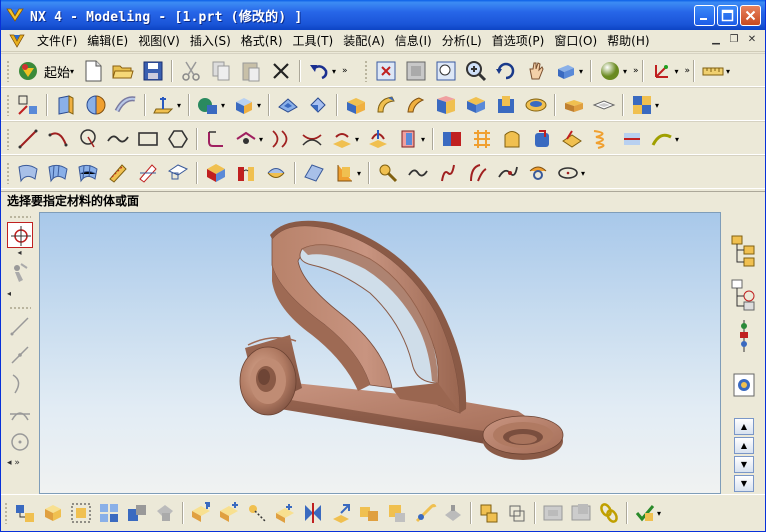 This screenshot has width=766, height=532. Describe the element at coordinates (506, 71) in the screenshot. I see `rotate-icon` at that location.